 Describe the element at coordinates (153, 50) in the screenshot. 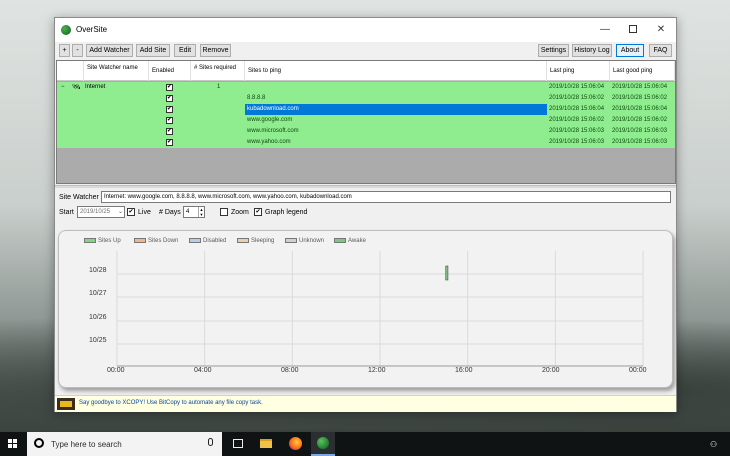

I see `add-site-button: Add Site` at that location.